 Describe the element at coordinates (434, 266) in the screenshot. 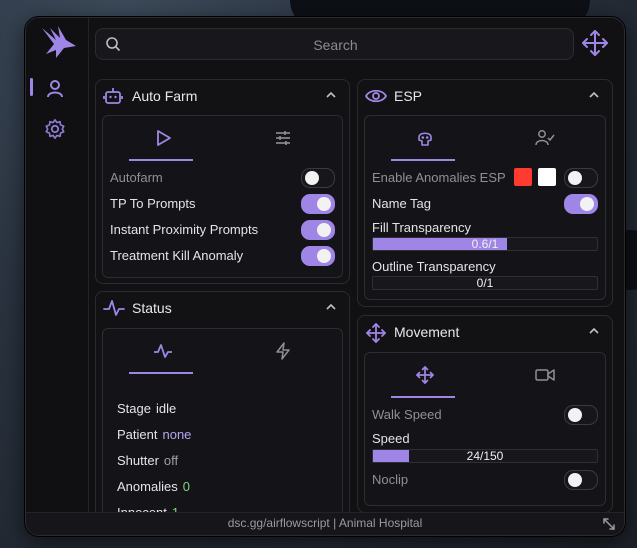

I see `outline-transparency-label: Outline Transparency` at that location.